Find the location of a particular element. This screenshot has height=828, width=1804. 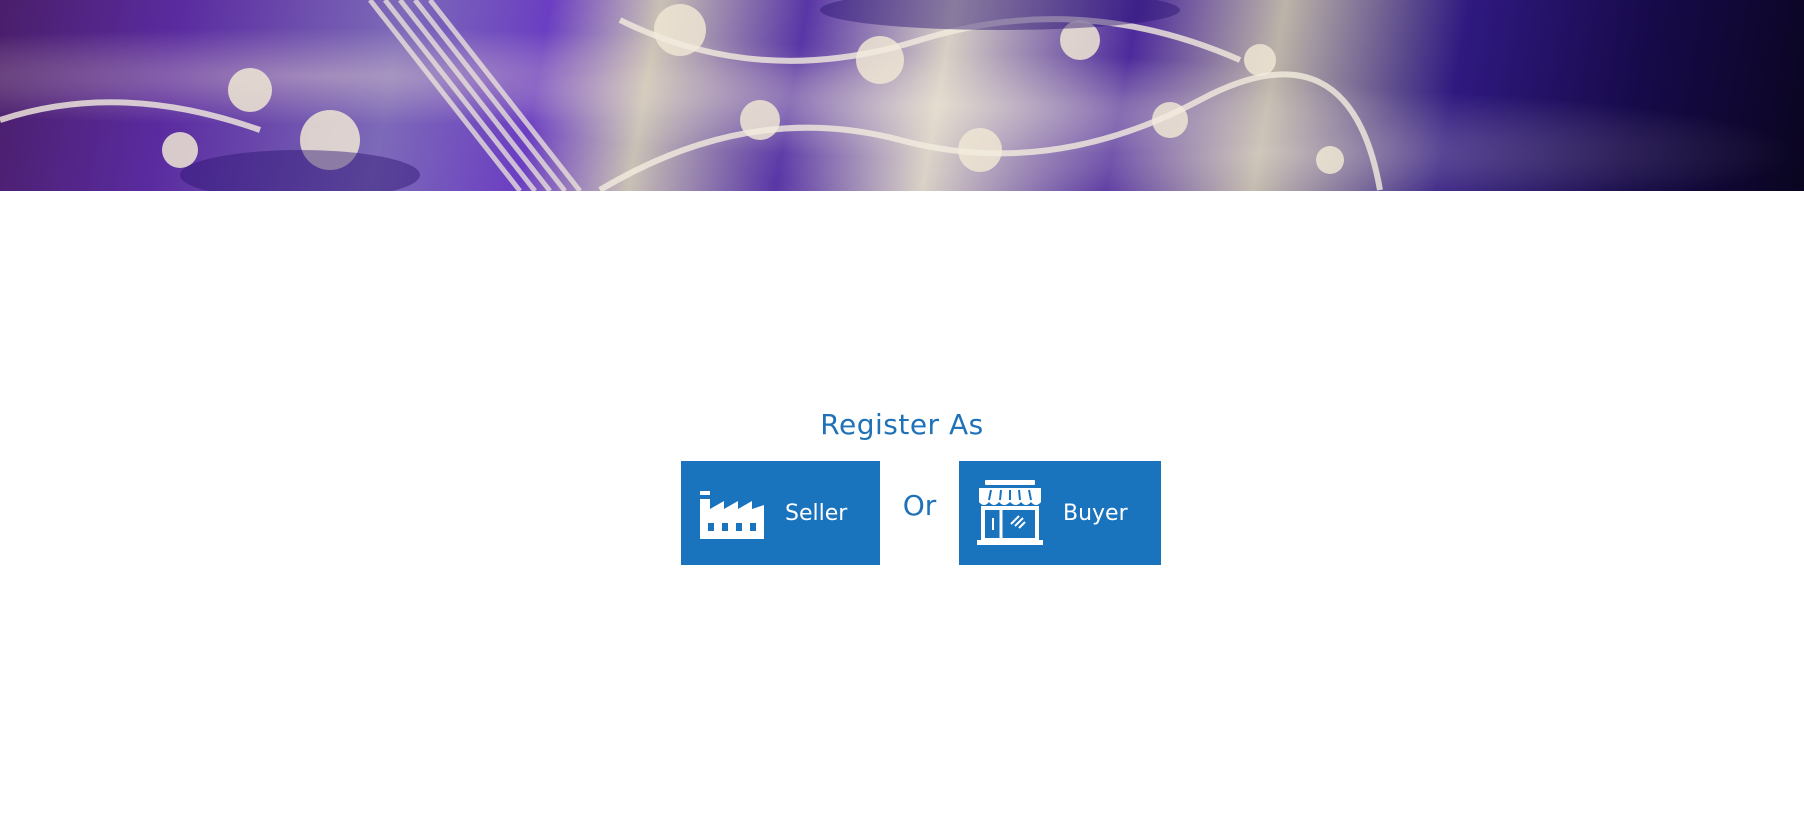

factory-icon is located at coordinates (732, 513).